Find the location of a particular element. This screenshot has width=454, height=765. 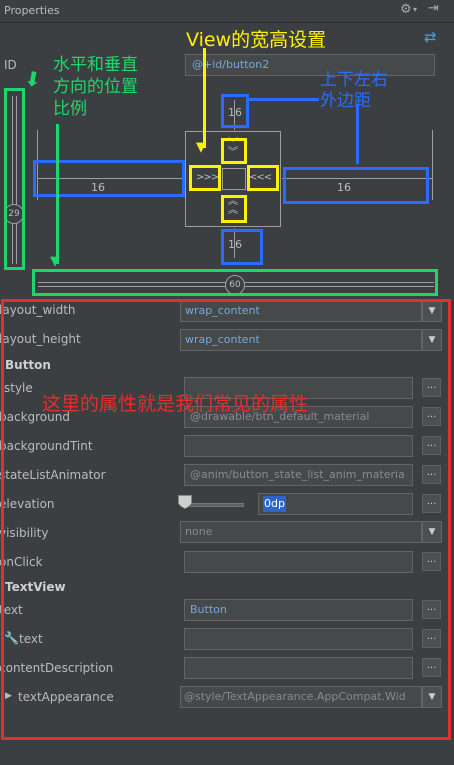

green-pointer-line is located at coordinates (57, 194).